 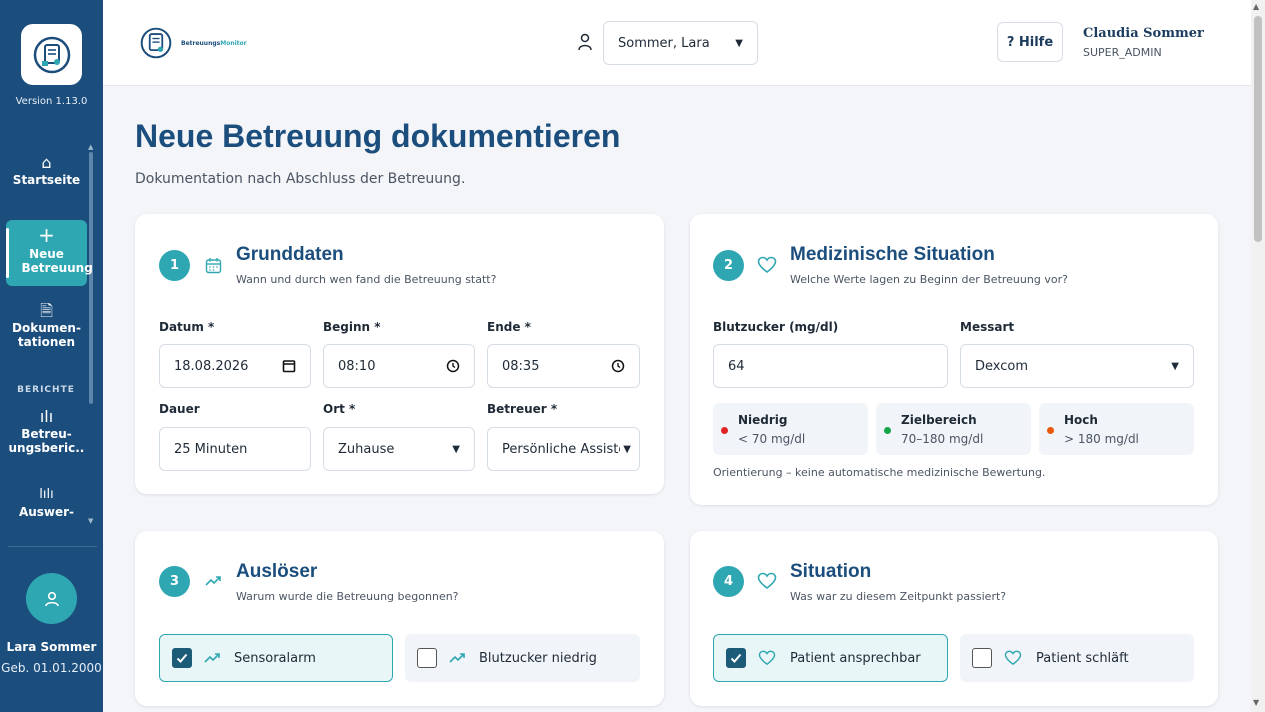 What do you see at coordinates (46, 325) in the screenshot?
I see `sidebar-item-dokumentationen: 🗎 Dokumen-tationen` at bounding box center [46, 325].